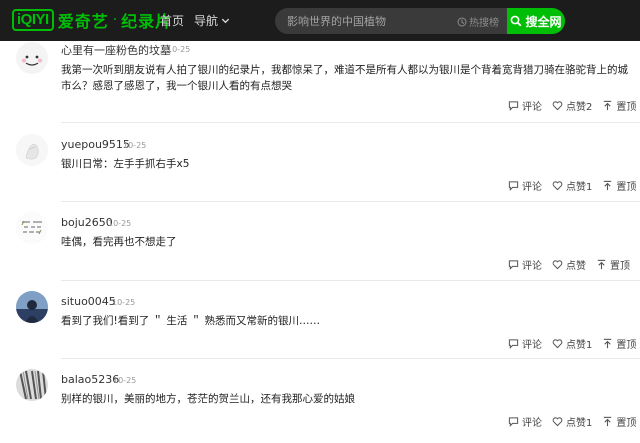 This screenshot has width=640, height=443. What do you see at coordinates (87, 222) in the screenshot?
I see `comment-username: boju2650` at bounding box center [87, 222].